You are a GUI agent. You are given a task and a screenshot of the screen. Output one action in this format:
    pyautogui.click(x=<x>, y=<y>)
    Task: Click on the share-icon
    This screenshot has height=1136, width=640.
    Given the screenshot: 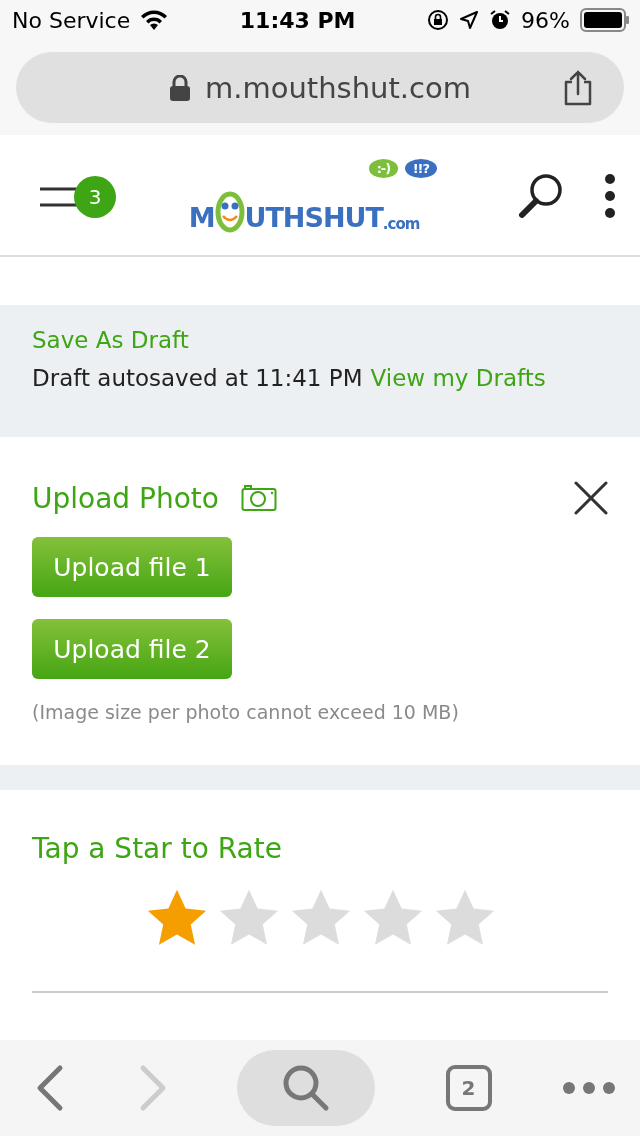 What is the action you would take?
    pyautogui.click(x=578, y=88)
    